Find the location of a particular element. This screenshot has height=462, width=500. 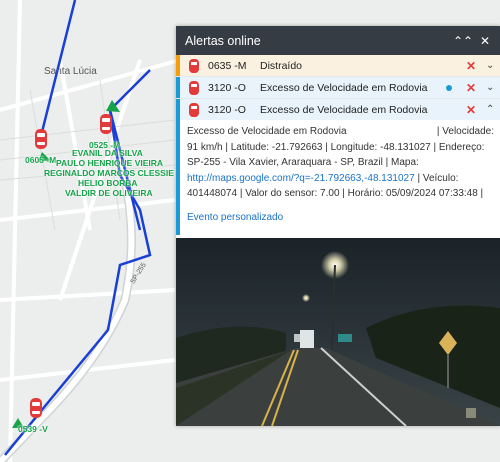

alert-row: 0635 -M Distraído ✕ ⌄ is located at coordinates (338, 66).